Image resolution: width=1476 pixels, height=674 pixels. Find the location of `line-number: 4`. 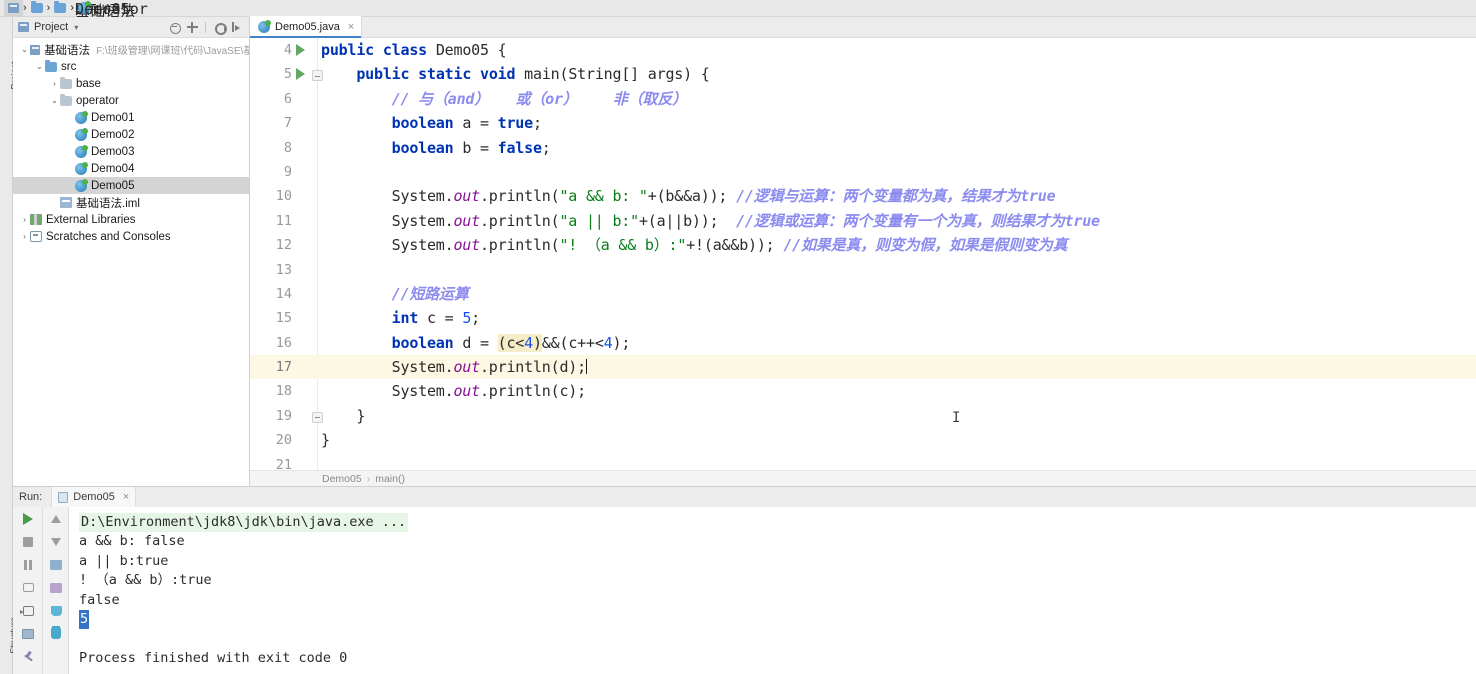

line-number: 4 is located at coordinates (271, 50).